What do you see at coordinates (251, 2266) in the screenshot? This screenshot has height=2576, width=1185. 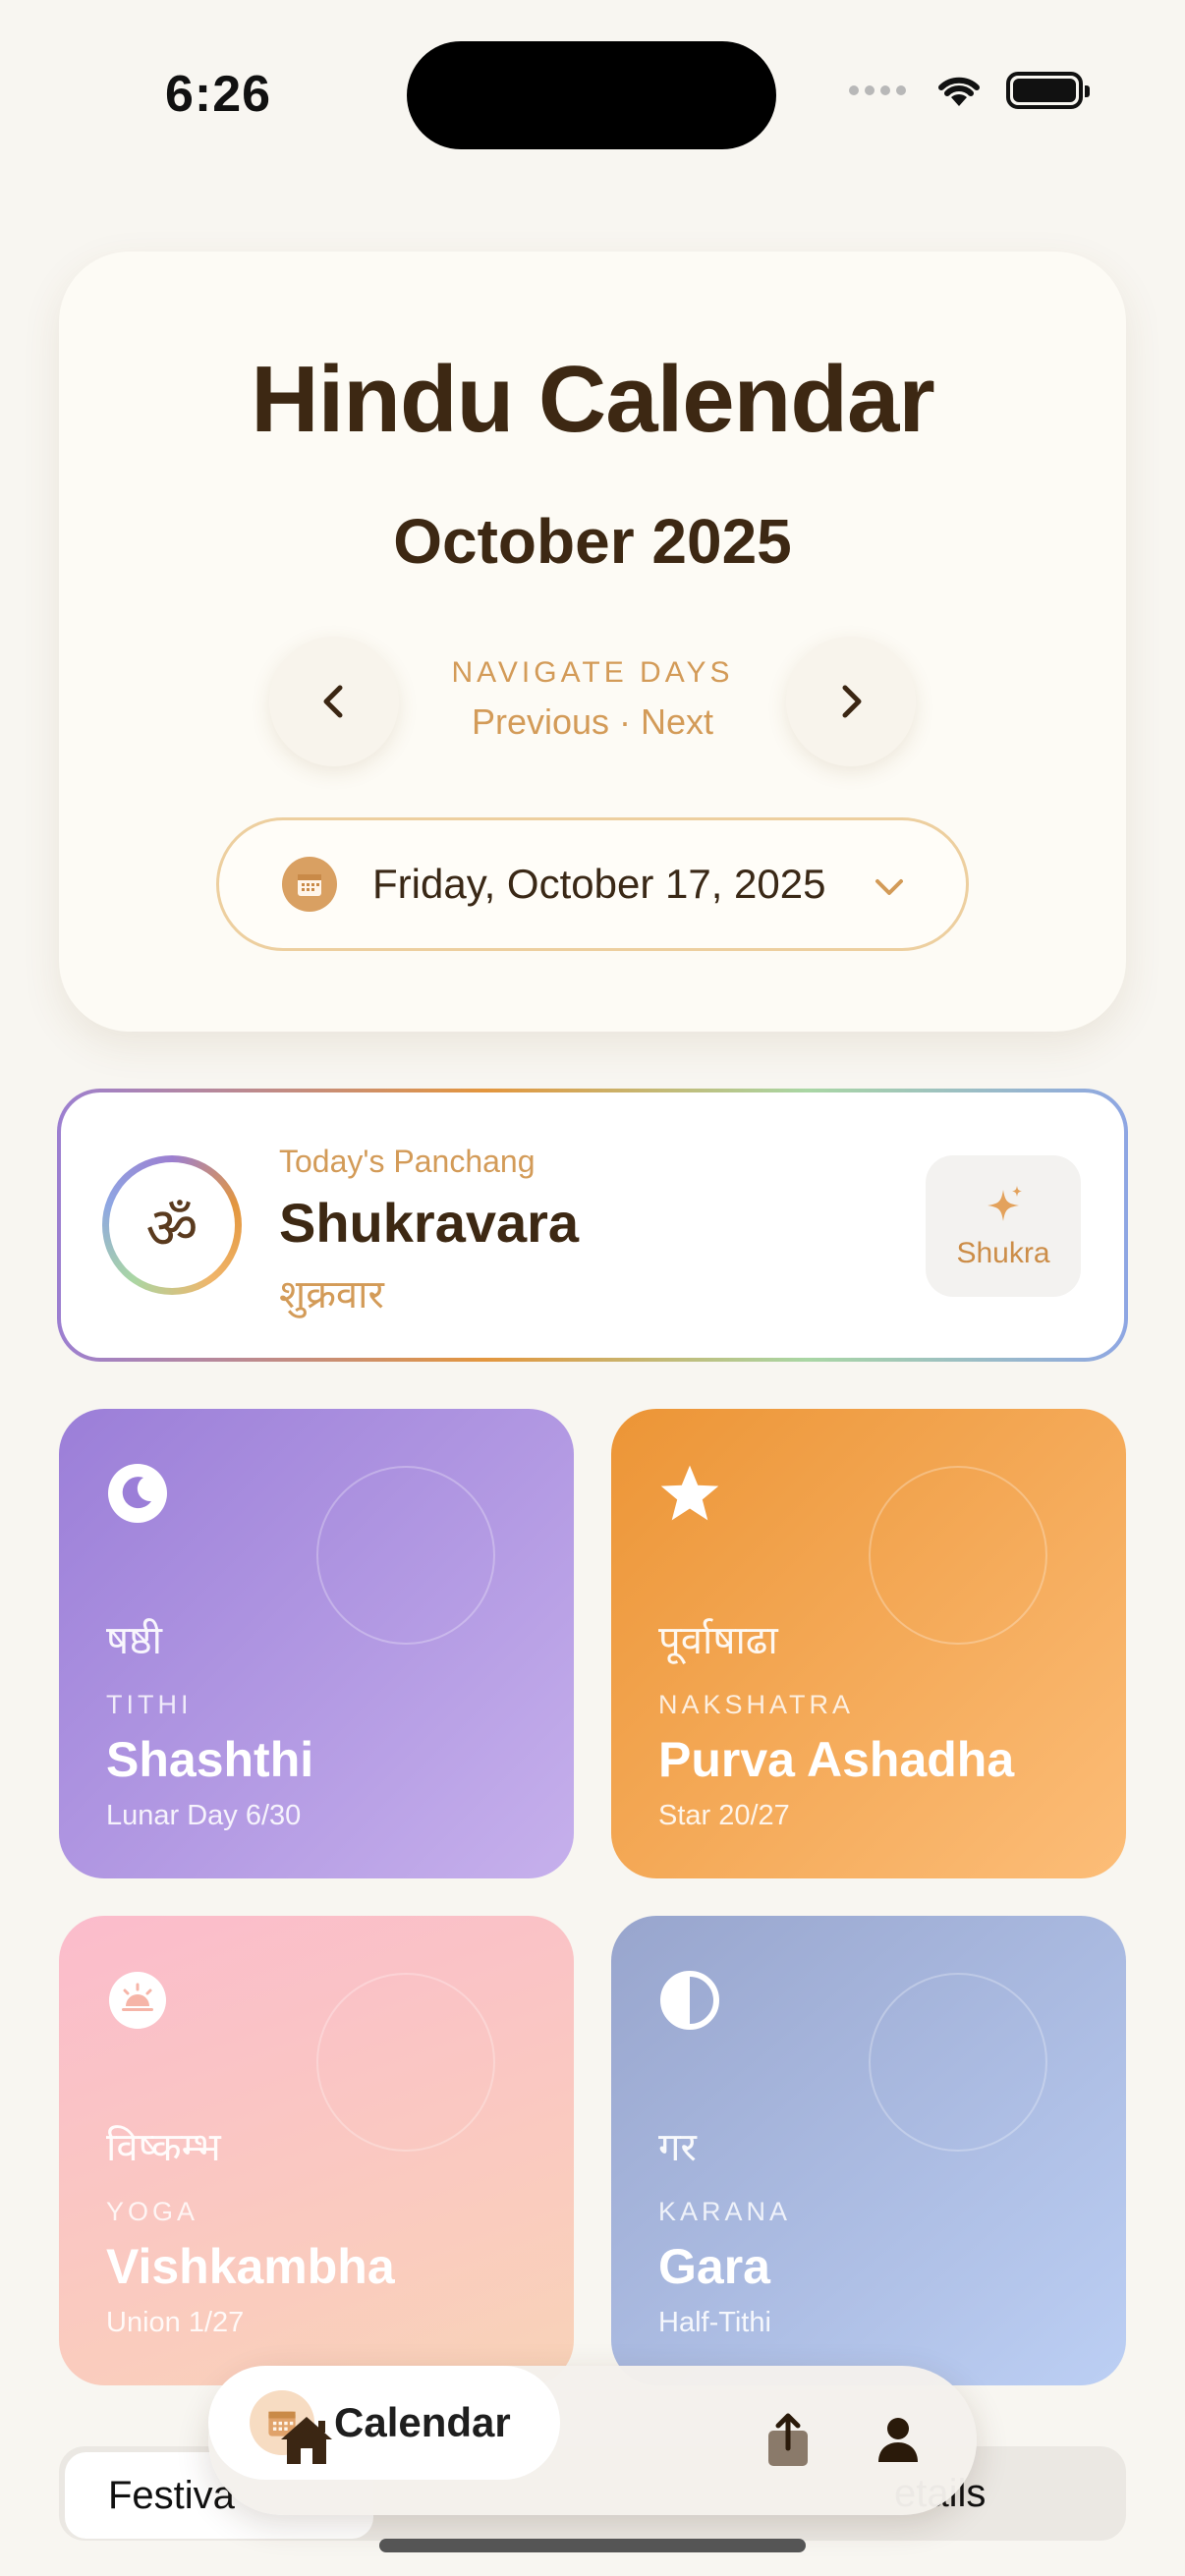 I see `yoga-name: Vishkambha` at bounding box center [251, 2266].